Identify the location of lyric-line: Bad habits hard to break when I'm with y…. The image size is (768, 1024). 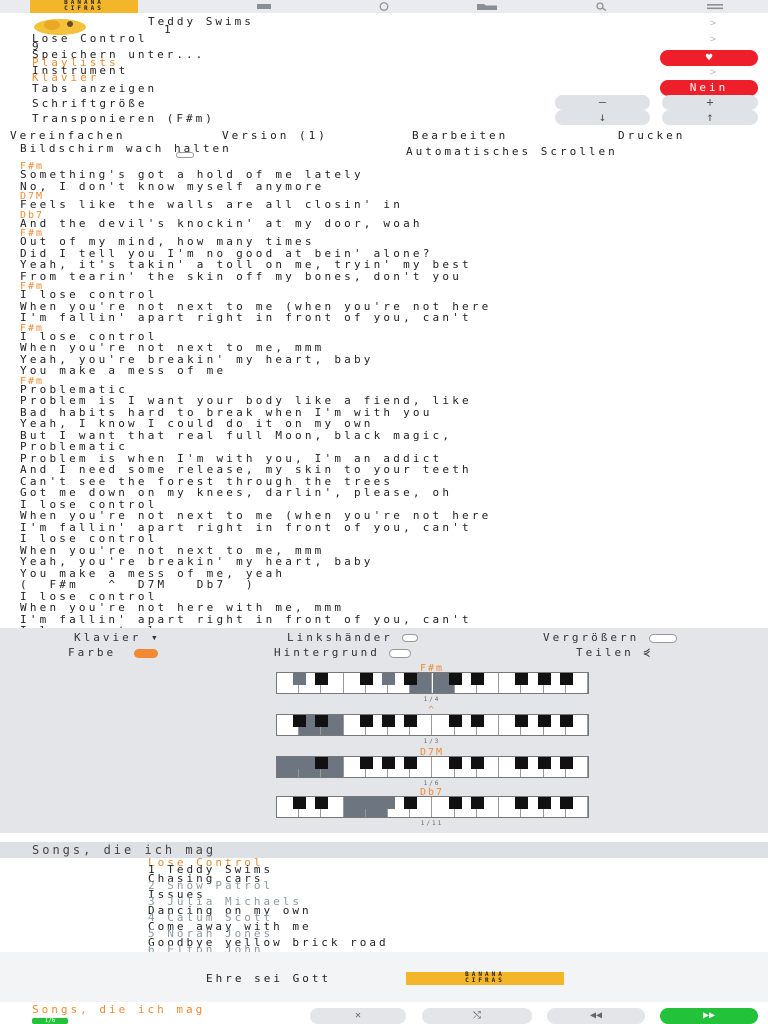
(226, 412).